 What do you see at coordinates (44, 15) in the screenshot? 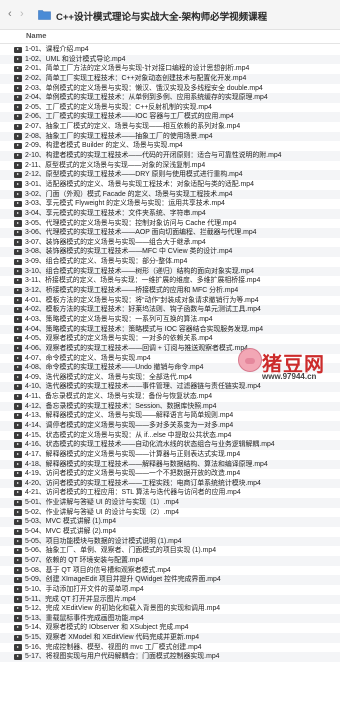
I see `folder-icon` at bounding box center [44, 15].